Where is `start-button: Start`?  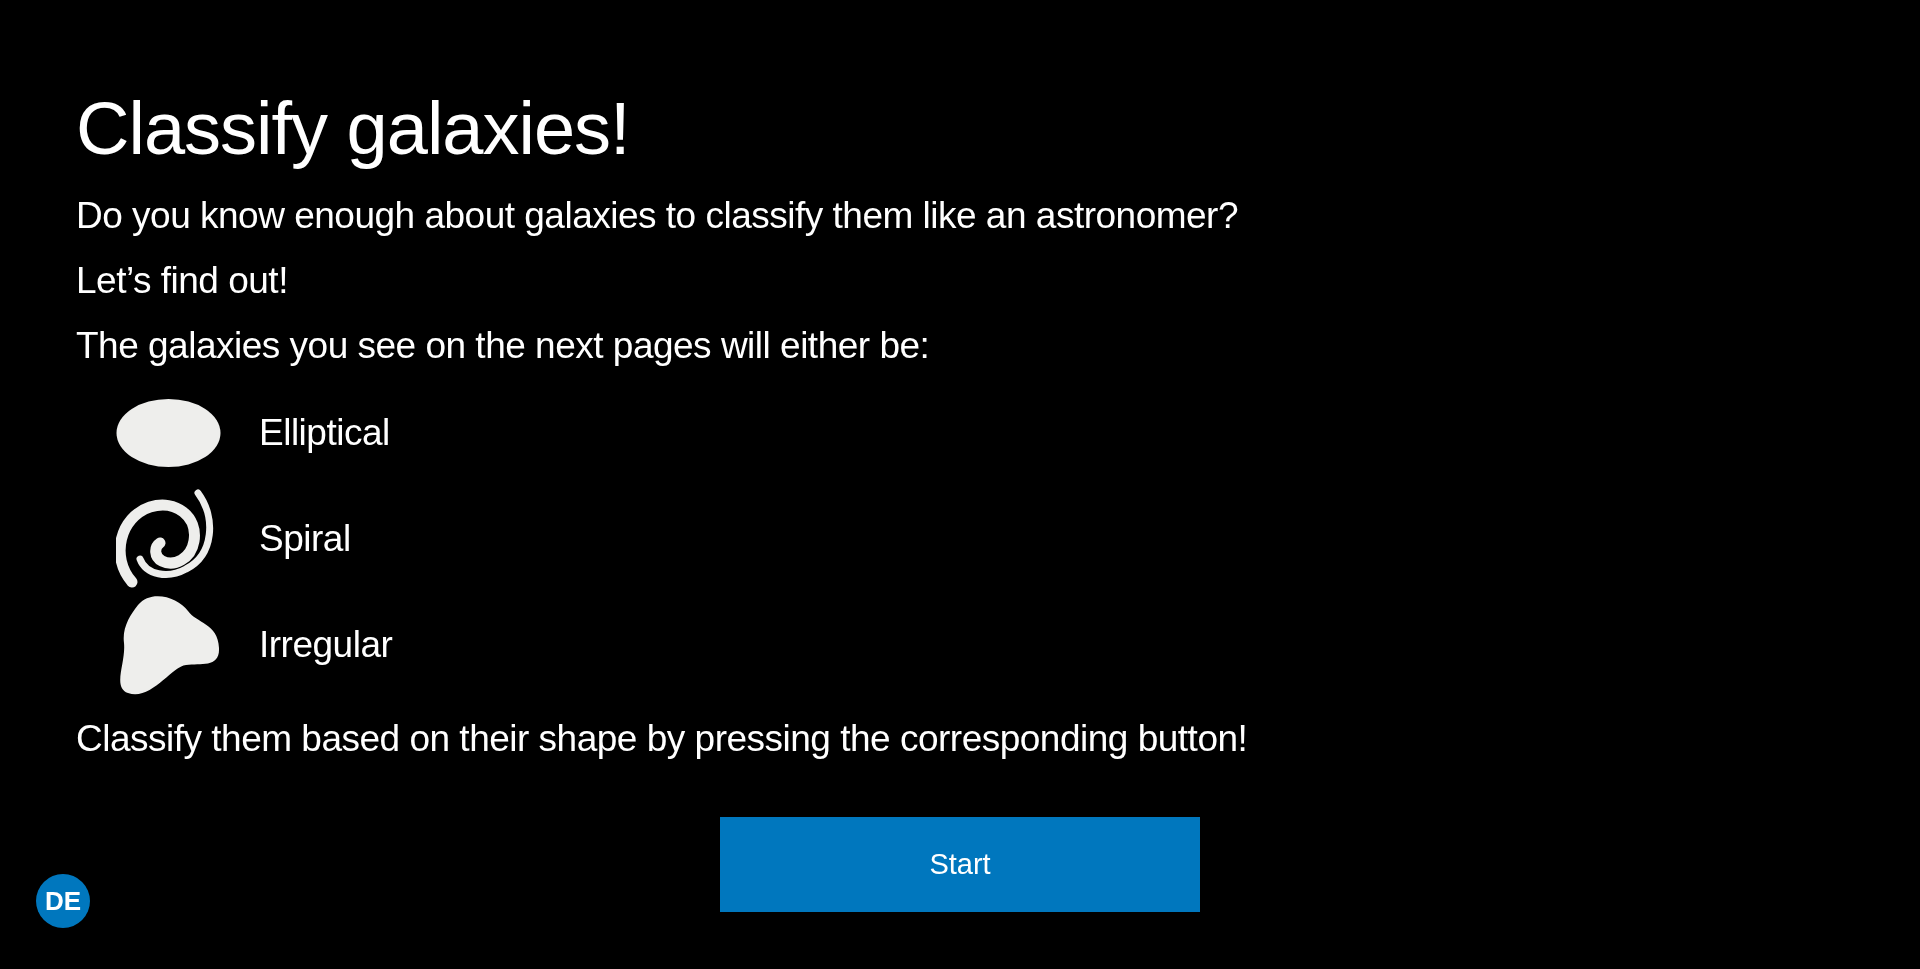
start-button: Start is located at coordinates (960, 865).